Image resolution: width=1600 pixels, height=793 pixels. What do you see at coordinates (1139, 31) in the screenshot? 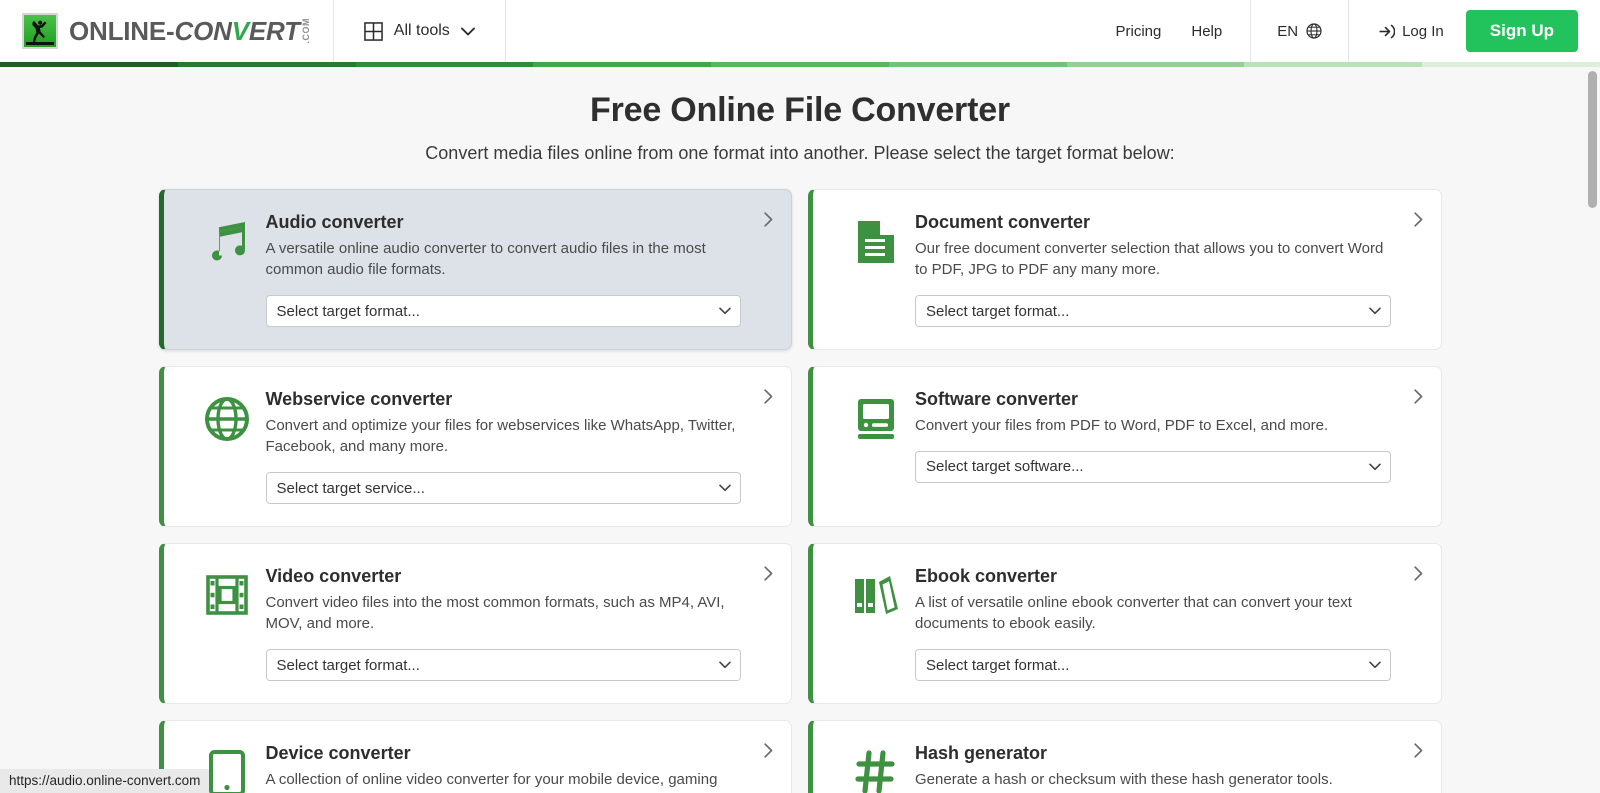
I see `nav-link-pricing: Pricing` at bounding box center [1139, 31].